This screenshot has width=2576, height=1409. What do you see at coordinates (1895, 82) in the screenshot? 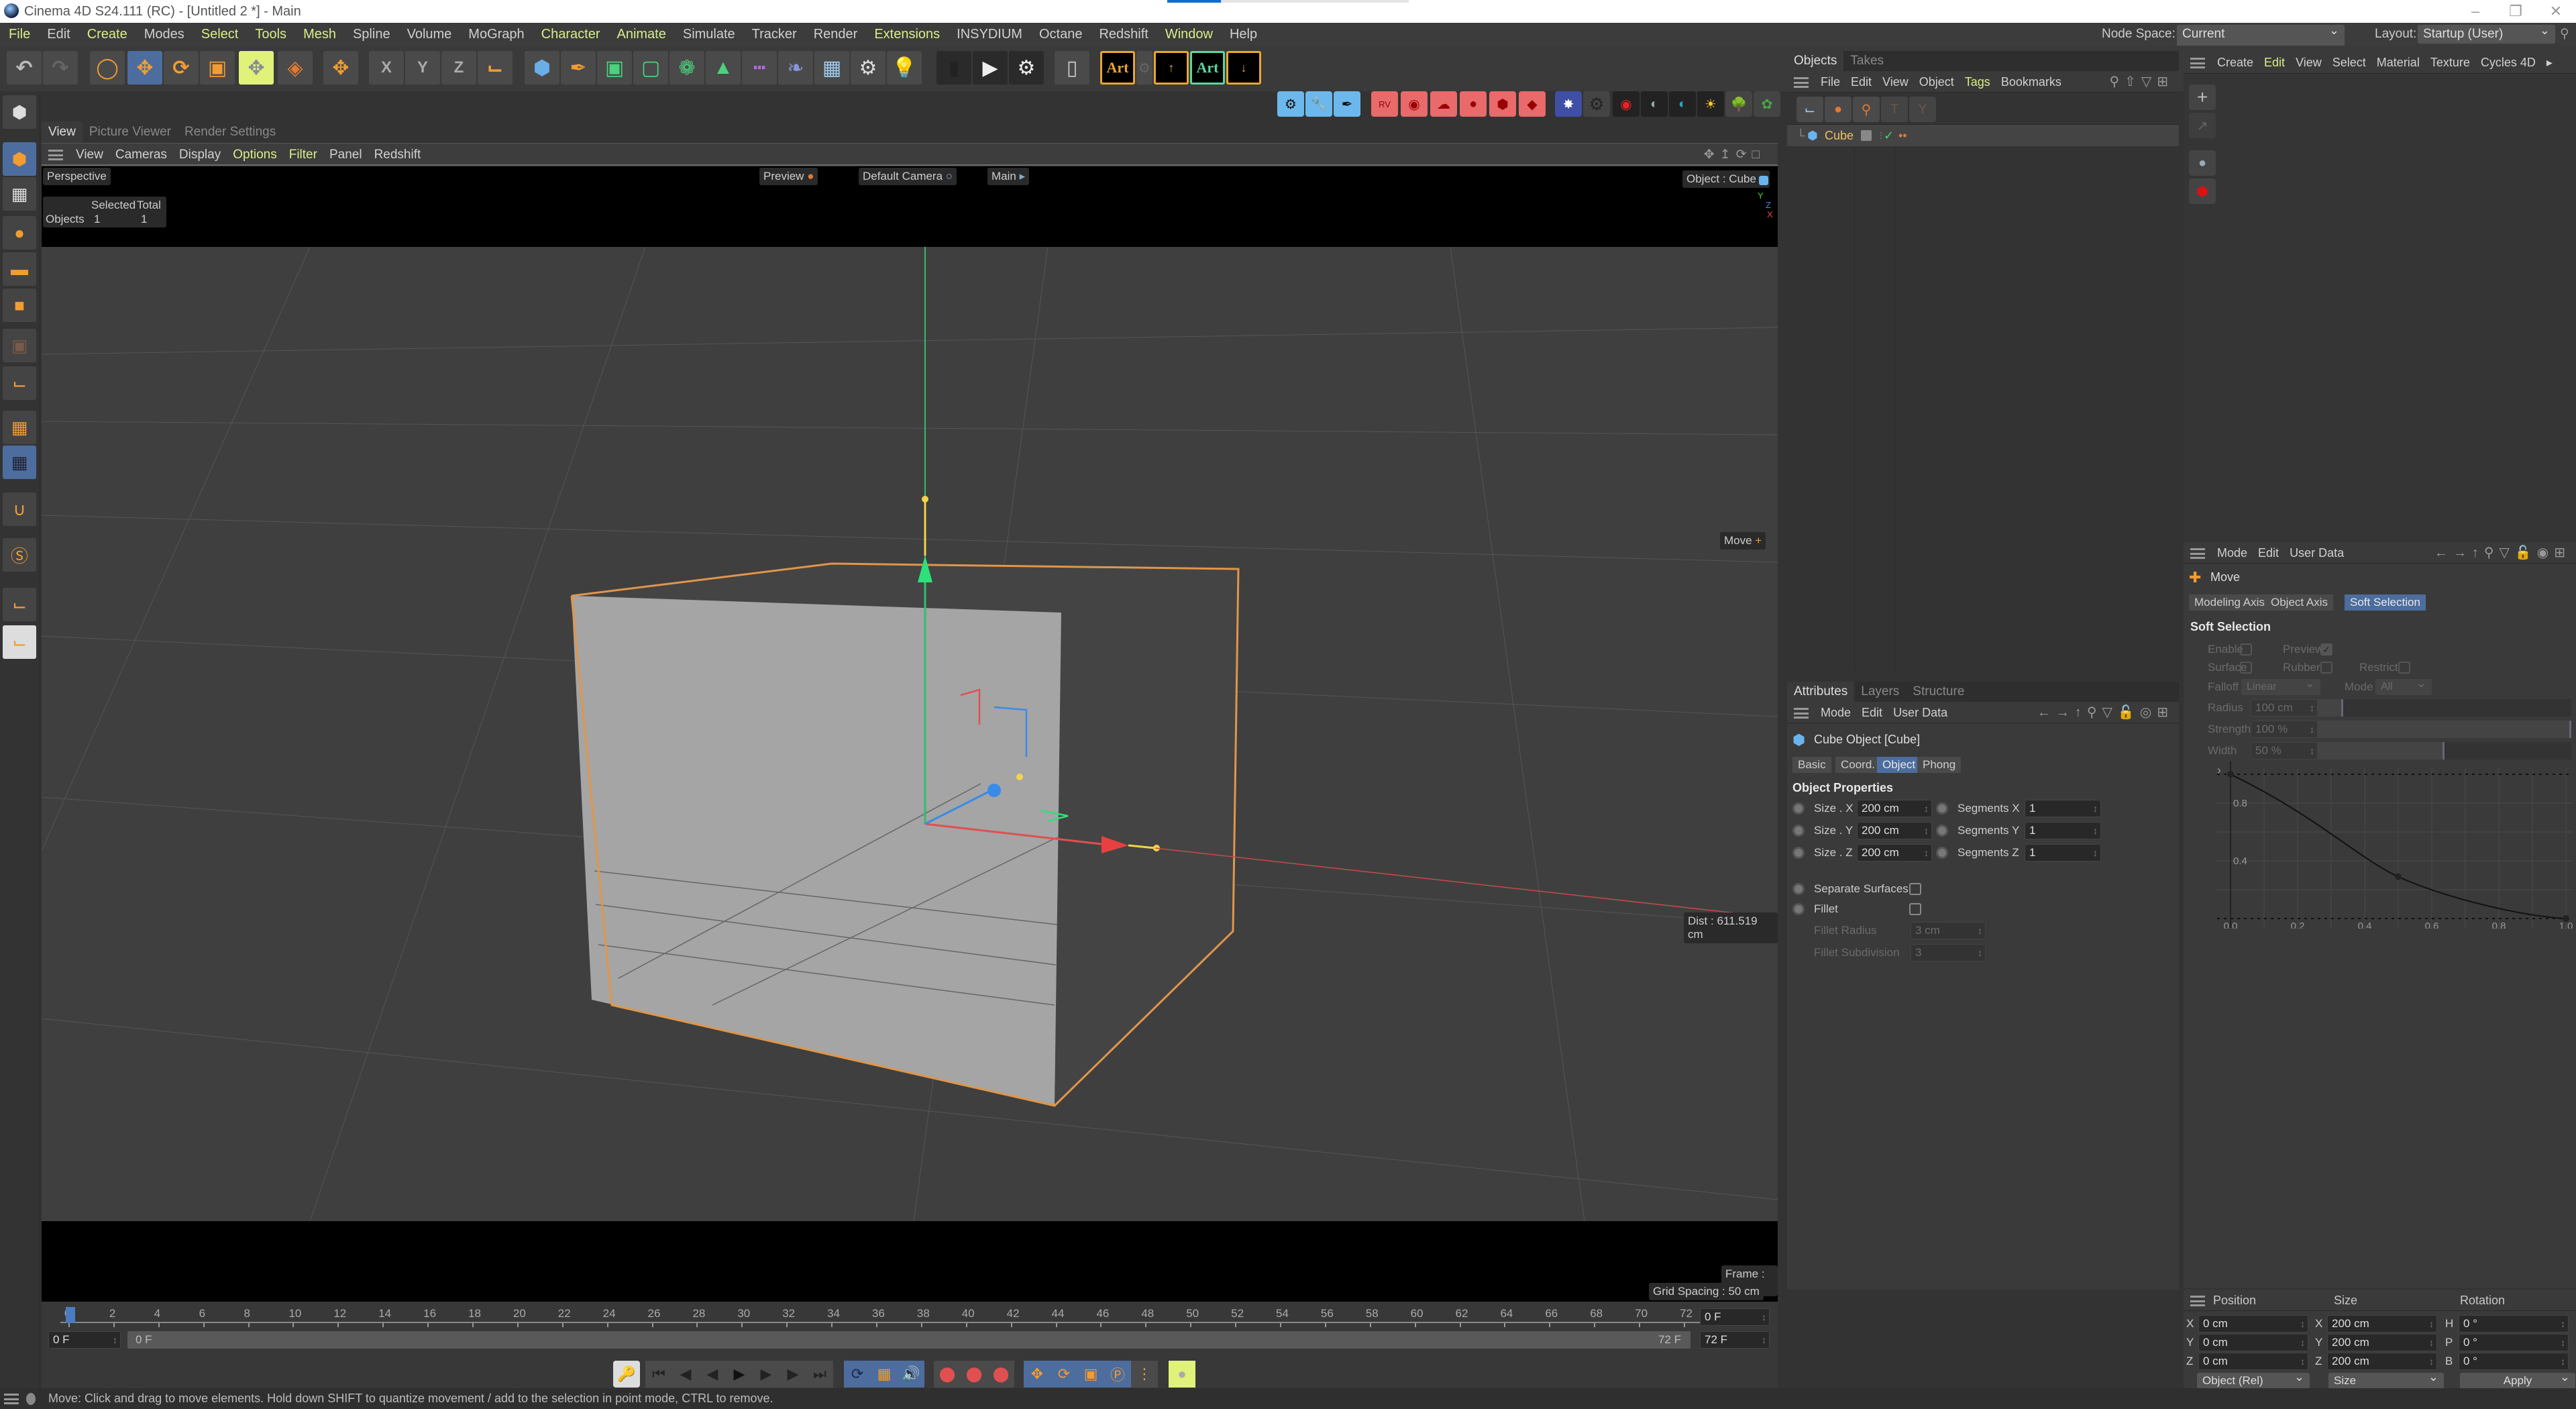
I see `om-menu-view: View` at bounding box center [1895, 82].